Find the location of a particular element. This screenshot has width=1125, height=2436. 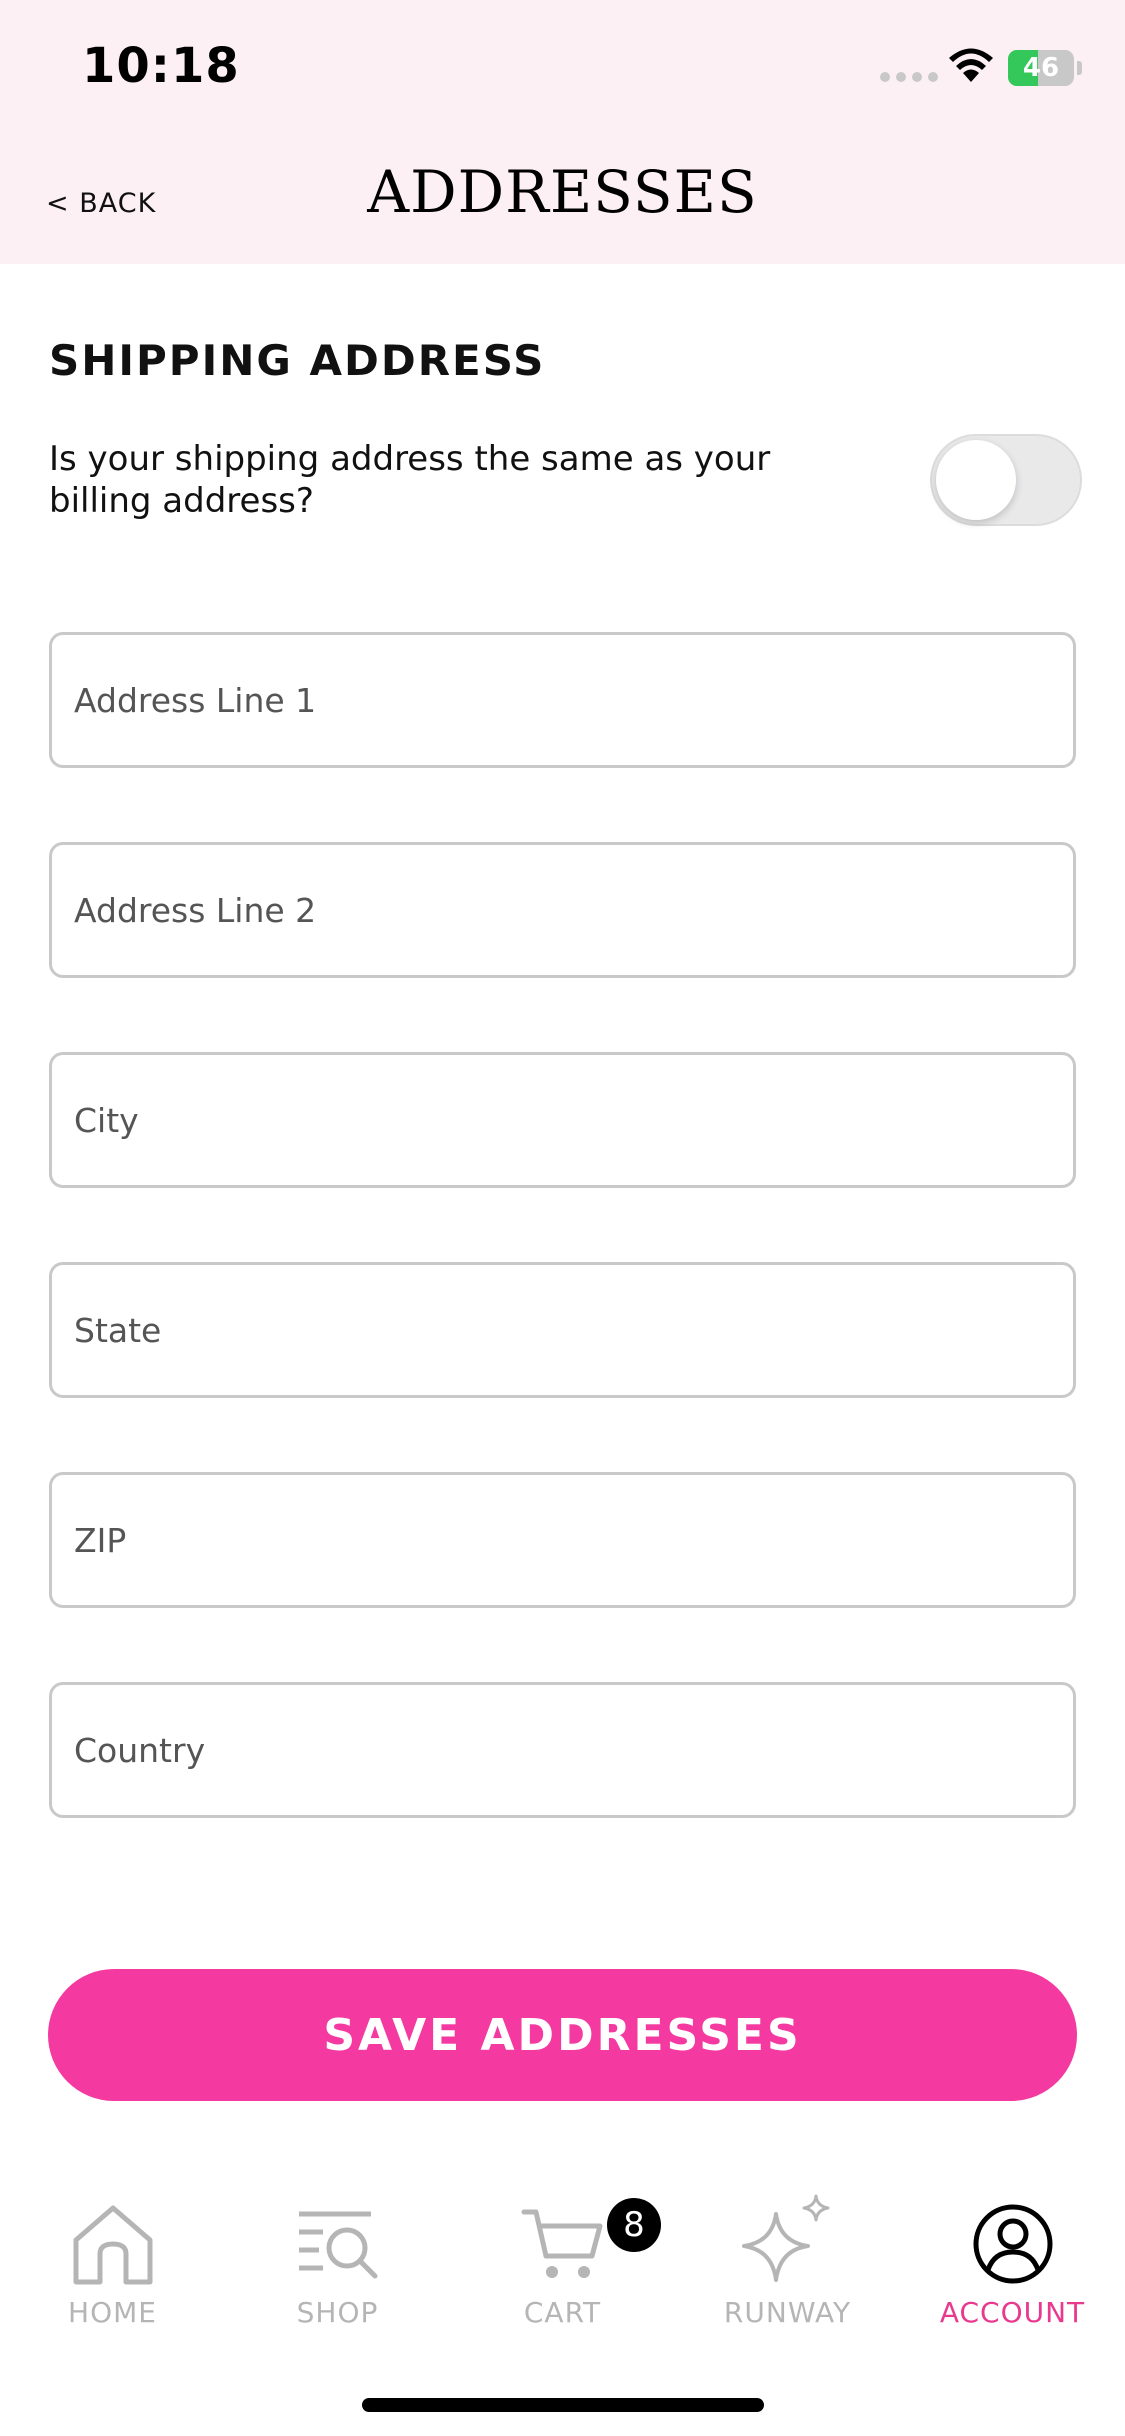

address-line-2-field-wrapper is located at coordinates (562, 910).